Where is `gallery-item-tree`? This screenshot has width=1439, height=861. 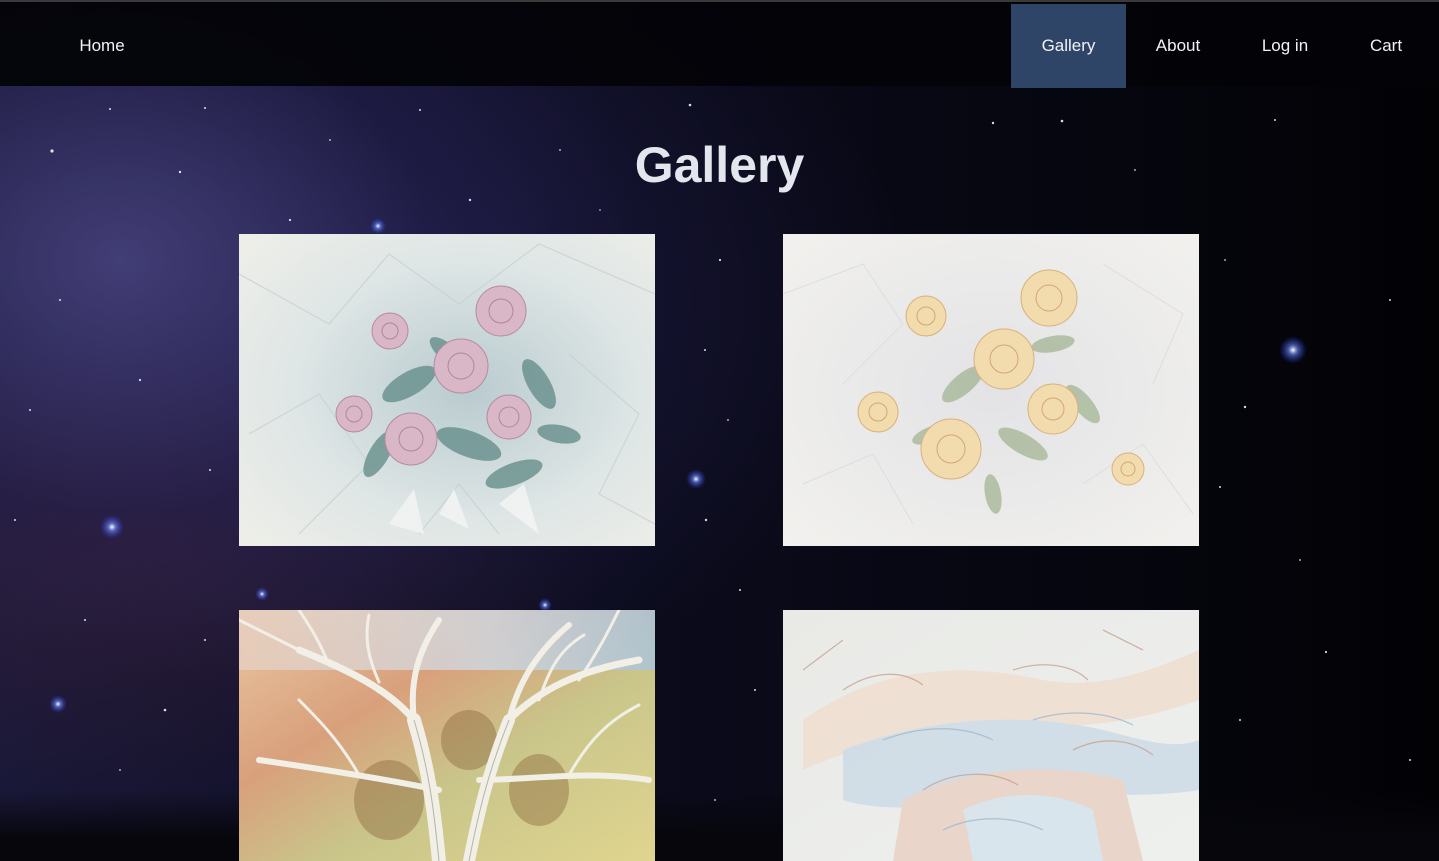 gallery-item-tree is located at coordinates (447, 735).